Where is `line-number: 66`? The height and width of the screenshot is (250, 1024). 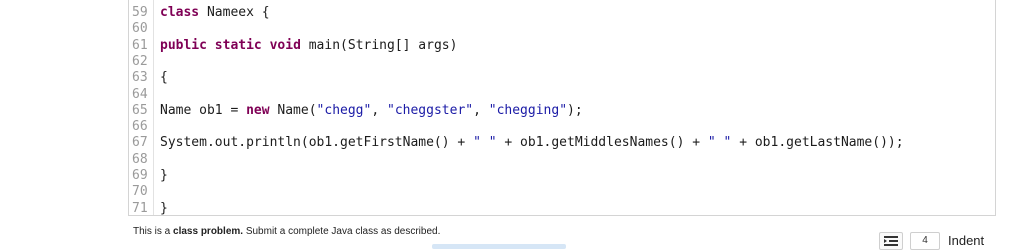 line-number: 66 is located at coordinates (140, 127).